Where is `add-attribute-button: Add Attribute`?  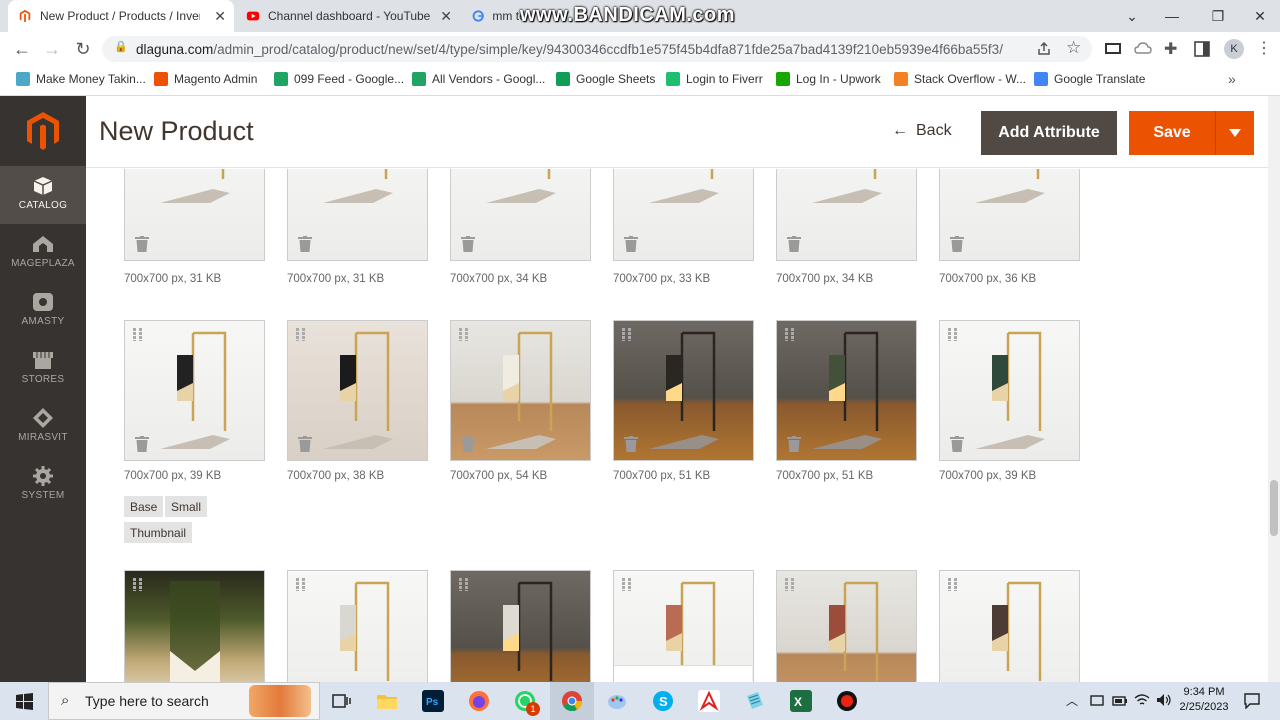
add-attribute-button: Add Attribute is located at coordinates (1049, 133).